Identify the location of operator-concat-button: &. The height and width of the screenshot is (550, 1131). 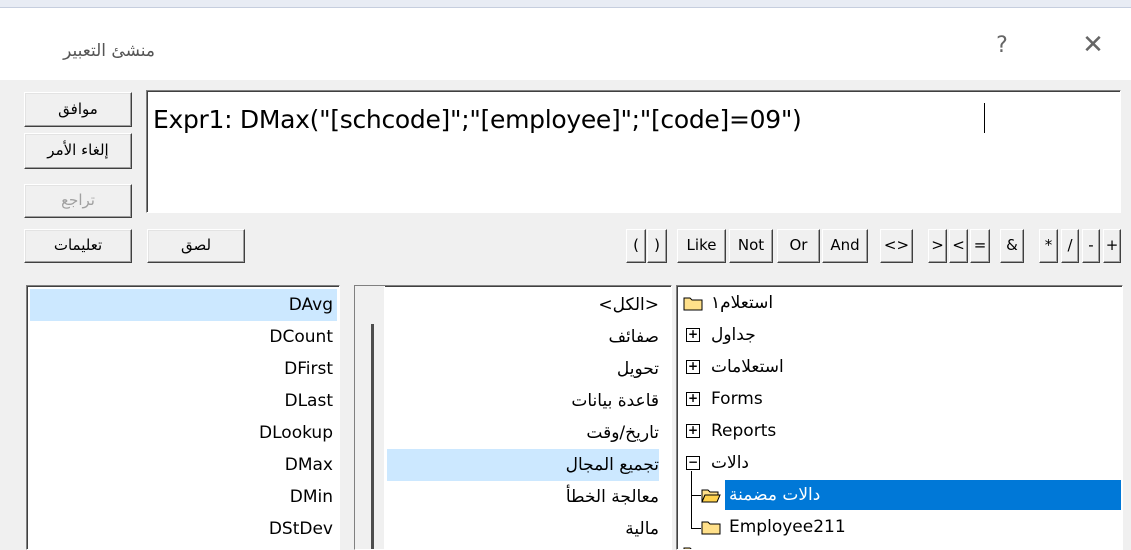
(1012, 246).